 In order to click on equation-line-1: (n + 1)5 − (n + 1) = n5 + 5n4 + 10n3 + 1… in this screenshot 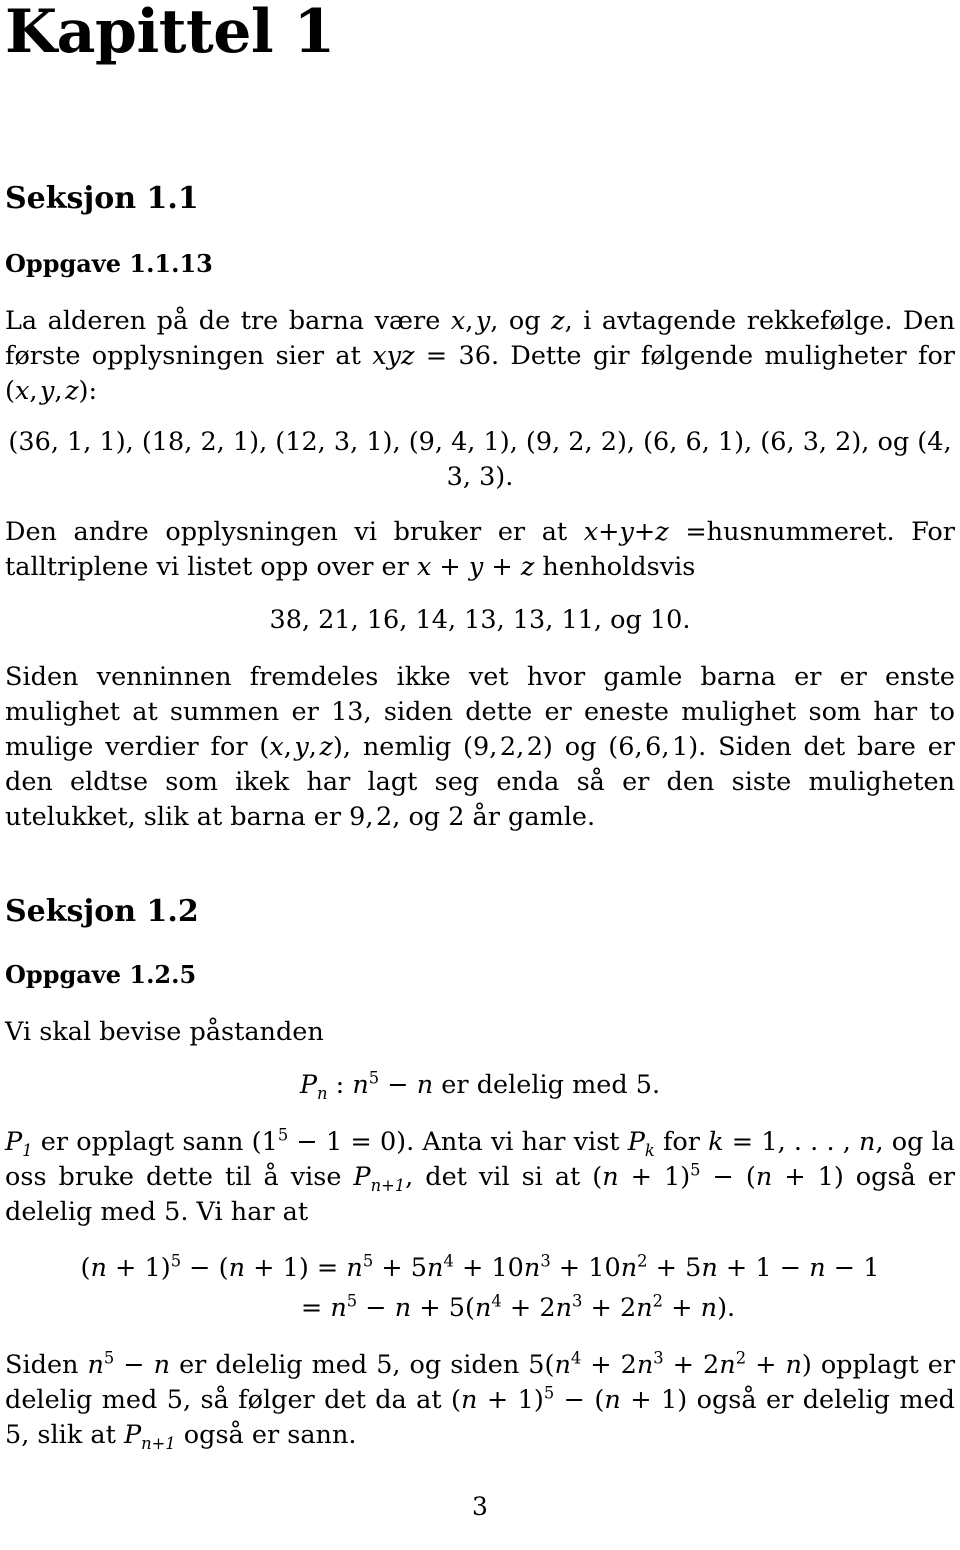, I will do `click(480, 1268)`.